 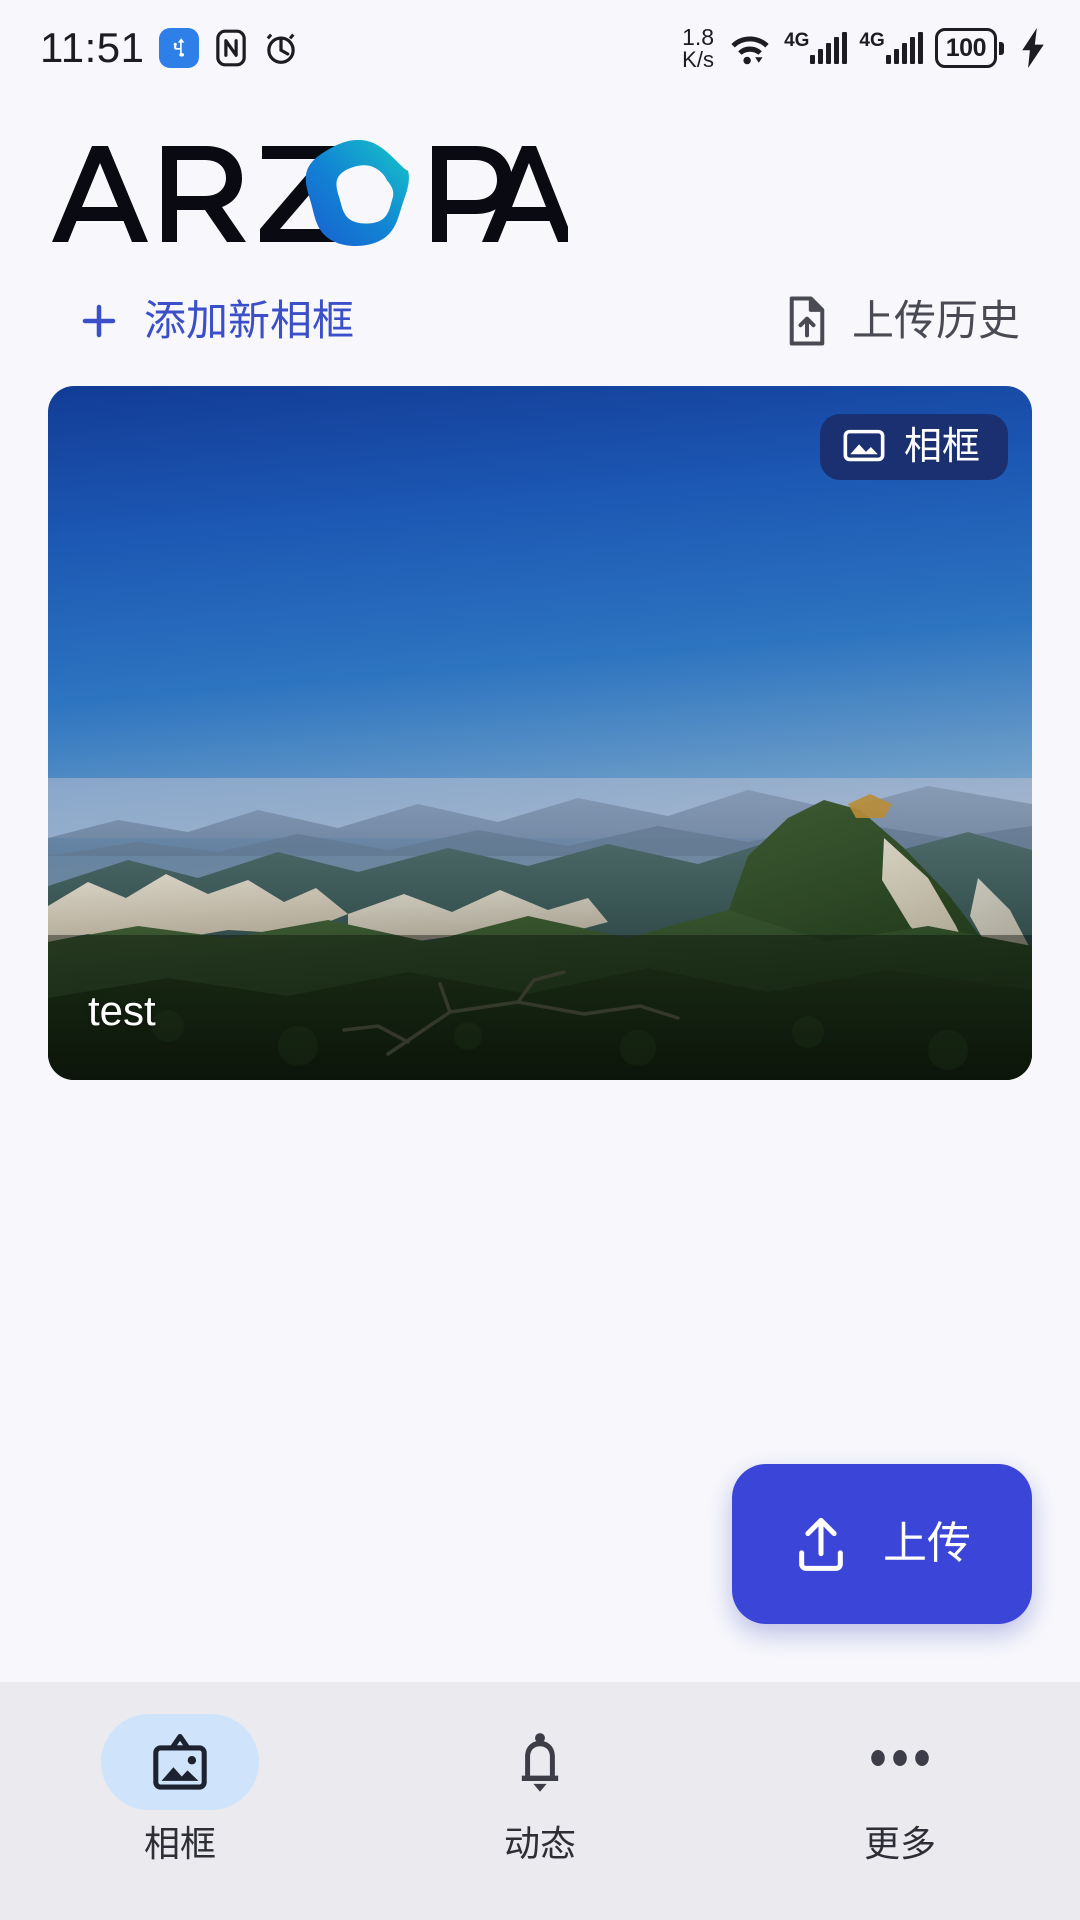 I want to click on sim2-network-label: 4G, so click(x=872, y=40).